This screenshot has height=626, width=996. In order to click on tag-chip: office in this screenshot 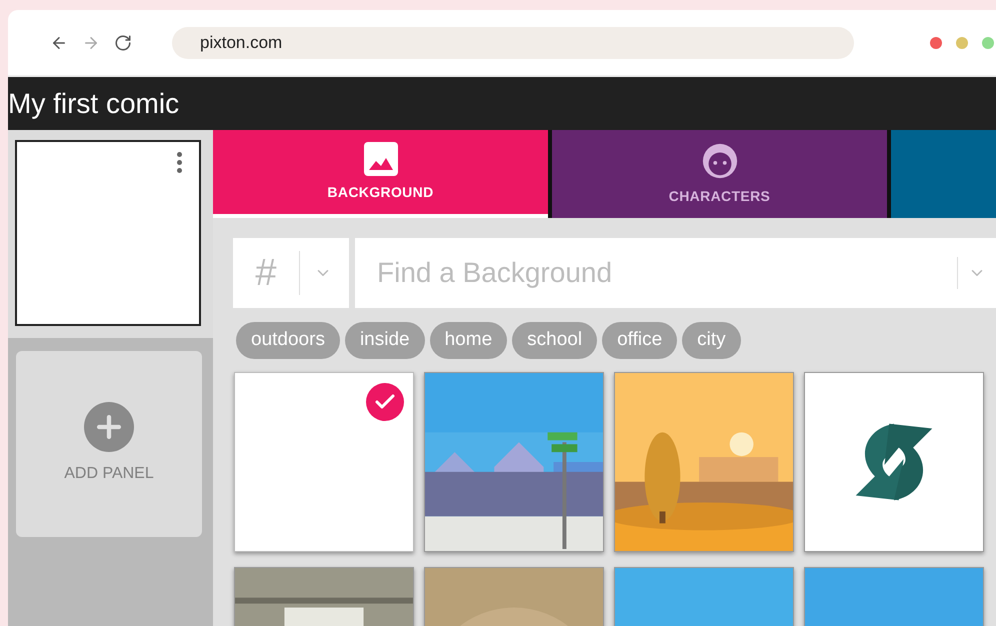, I will do `click(640, 340)`.